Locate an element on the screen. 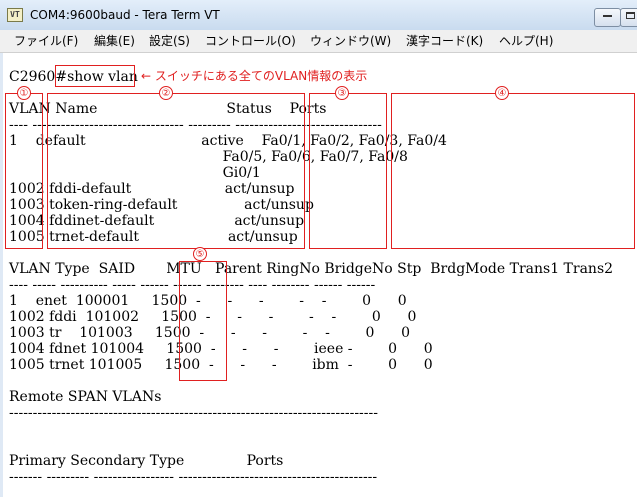 This screenshot has height=497, width=637. marker-4: ④ is located at coordinates (502, 93).